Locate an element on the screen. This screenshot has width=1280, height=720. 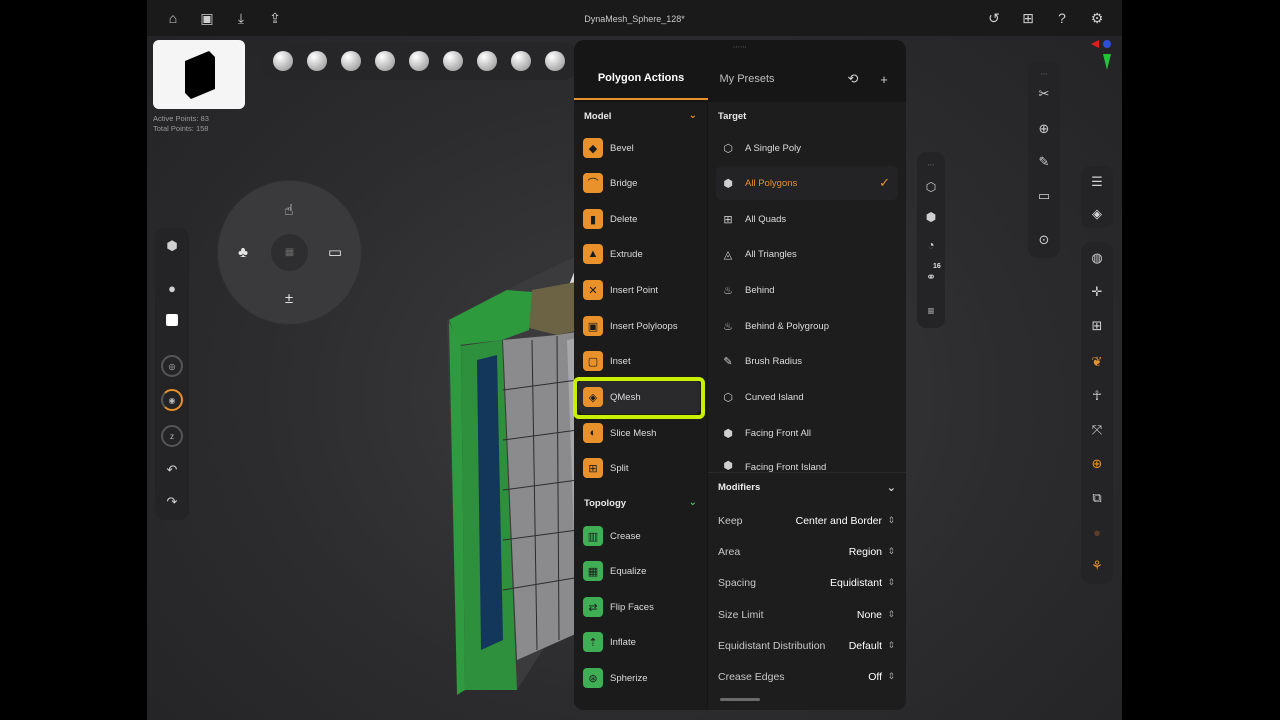
brush-standard-icon is located at coordinates (317, 61).